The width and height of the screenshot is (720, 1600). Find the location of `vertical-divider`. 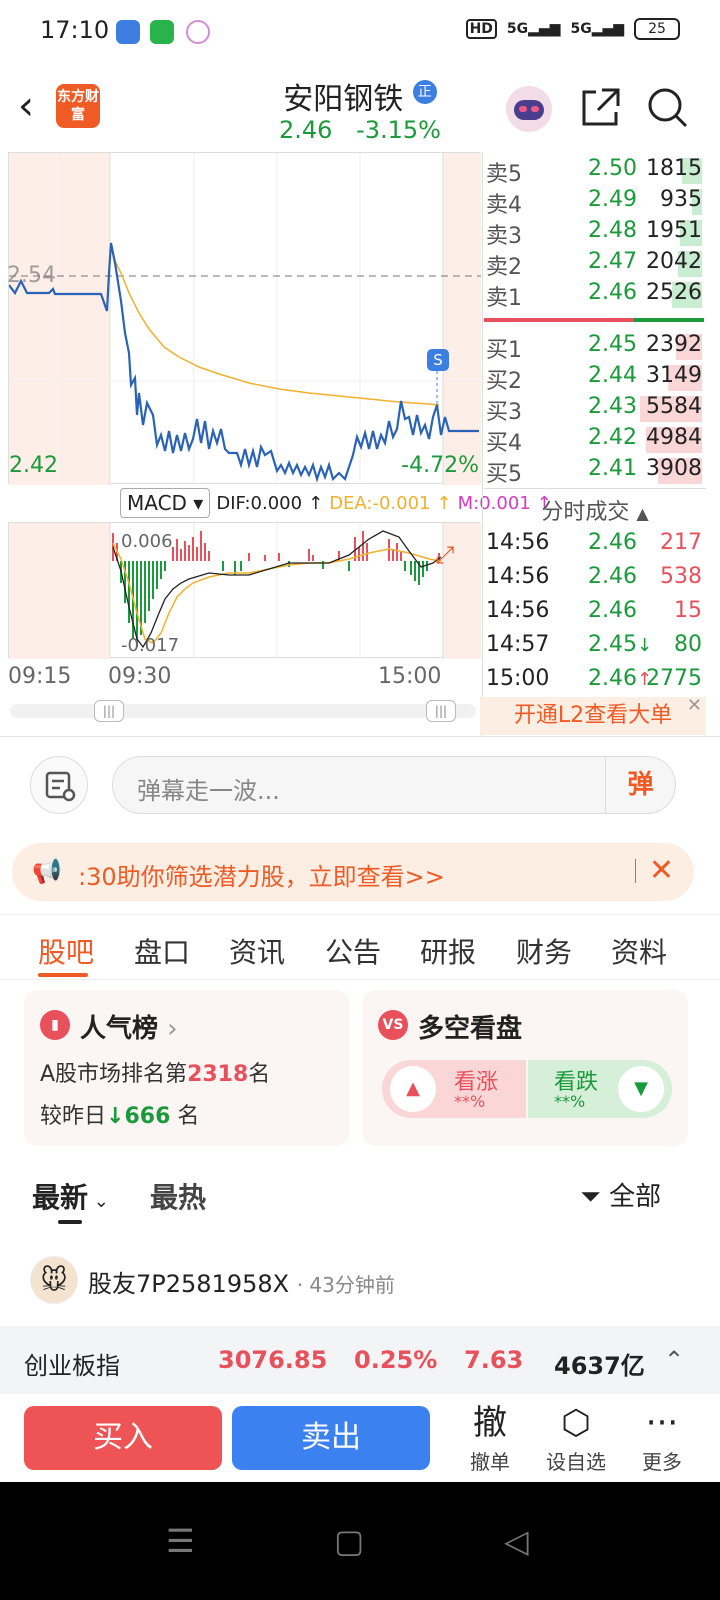

vertical-divider is located at coordinates (482, 444).